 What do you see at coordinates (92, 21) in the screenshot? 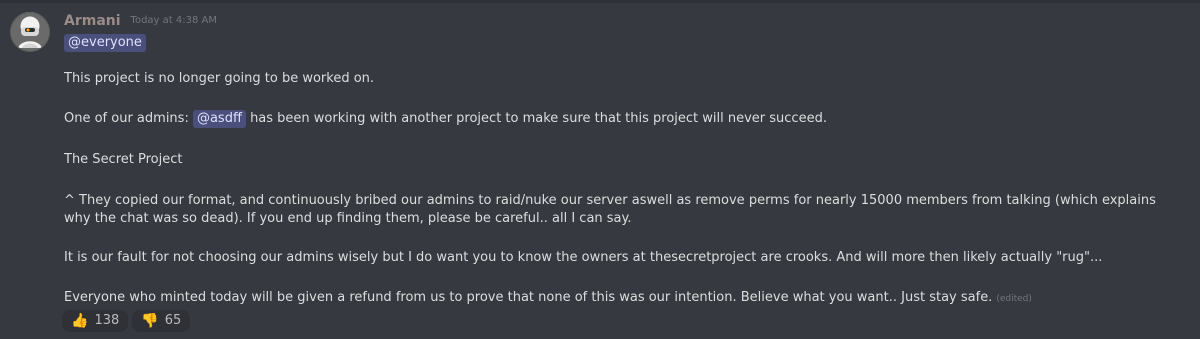
I see `username: Armani` at bounding box center [92, 21].